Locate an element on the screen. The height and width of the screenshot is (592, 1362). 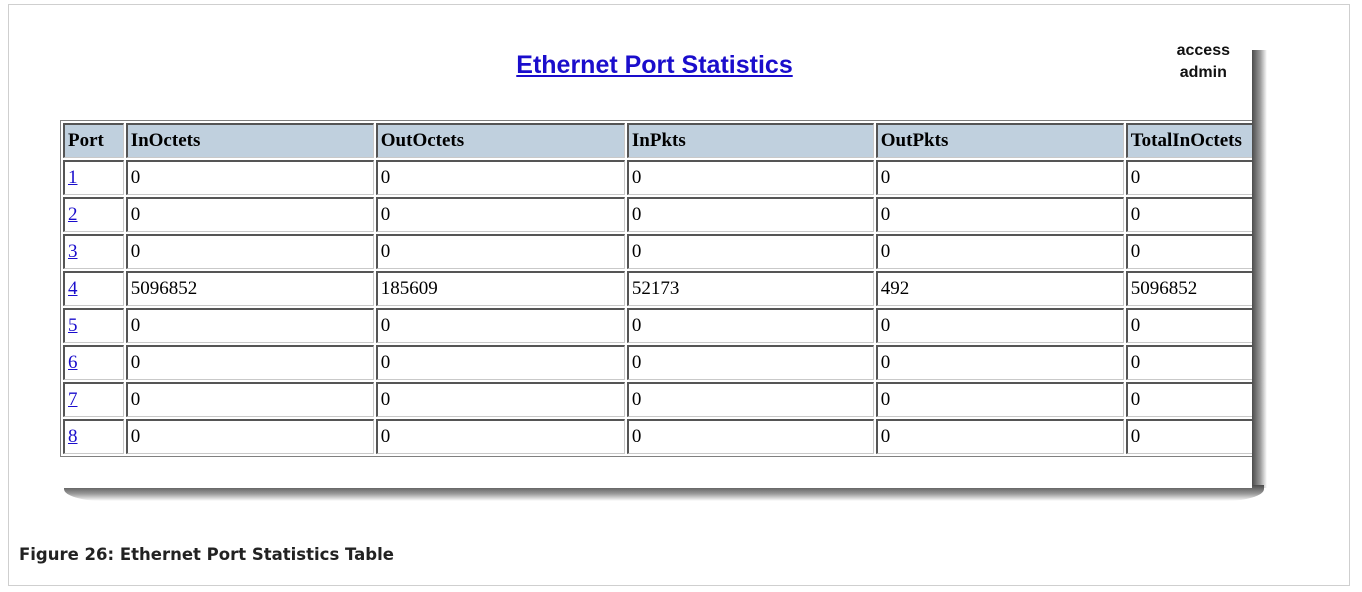
port-link: 5 is located at coordinates (73, 325).